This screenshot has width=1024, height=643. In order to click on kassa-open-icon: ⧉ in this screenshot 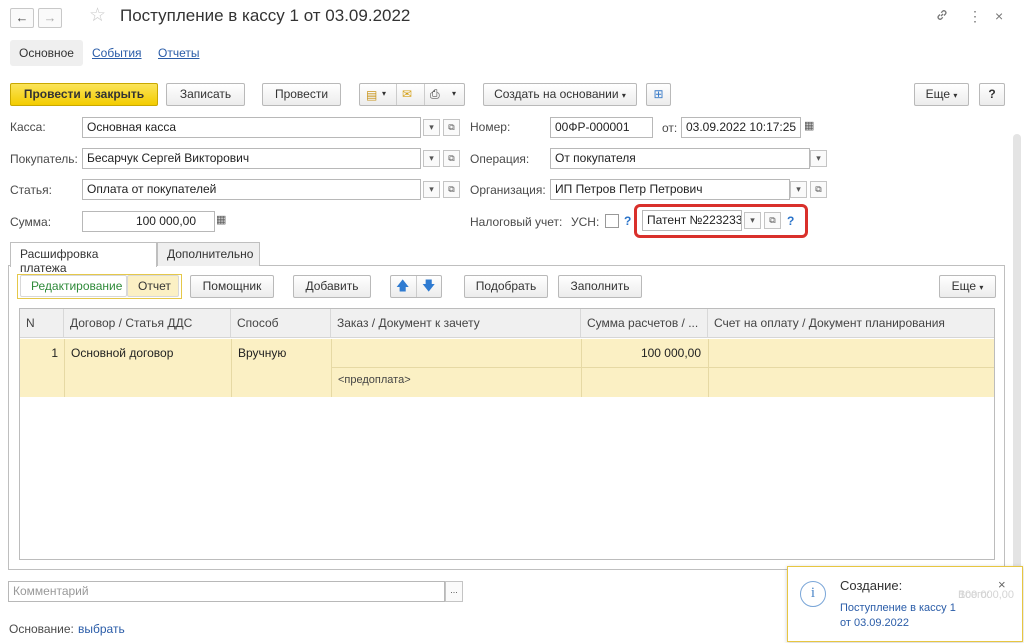, I will do `click(451, 127)`.